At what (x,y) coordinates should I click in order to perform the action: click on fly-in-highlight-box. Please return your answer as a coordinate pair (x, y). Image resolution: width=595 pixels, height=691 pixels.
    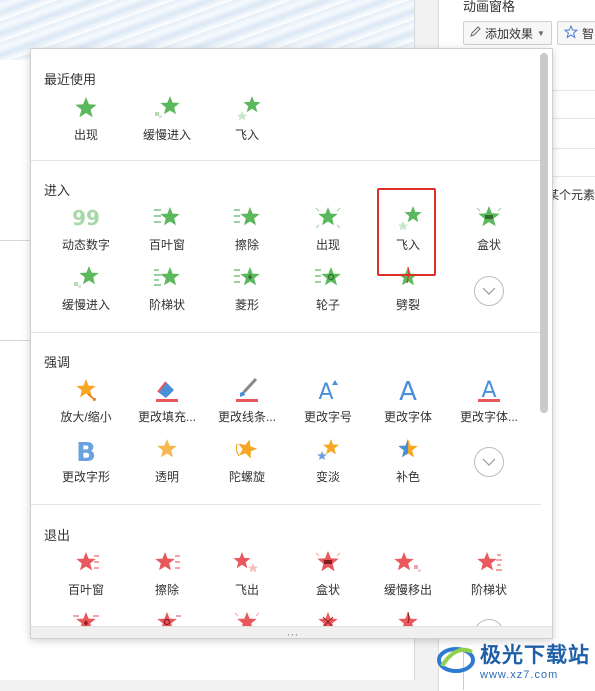
    Looking at the image, I should click on (406, 232).